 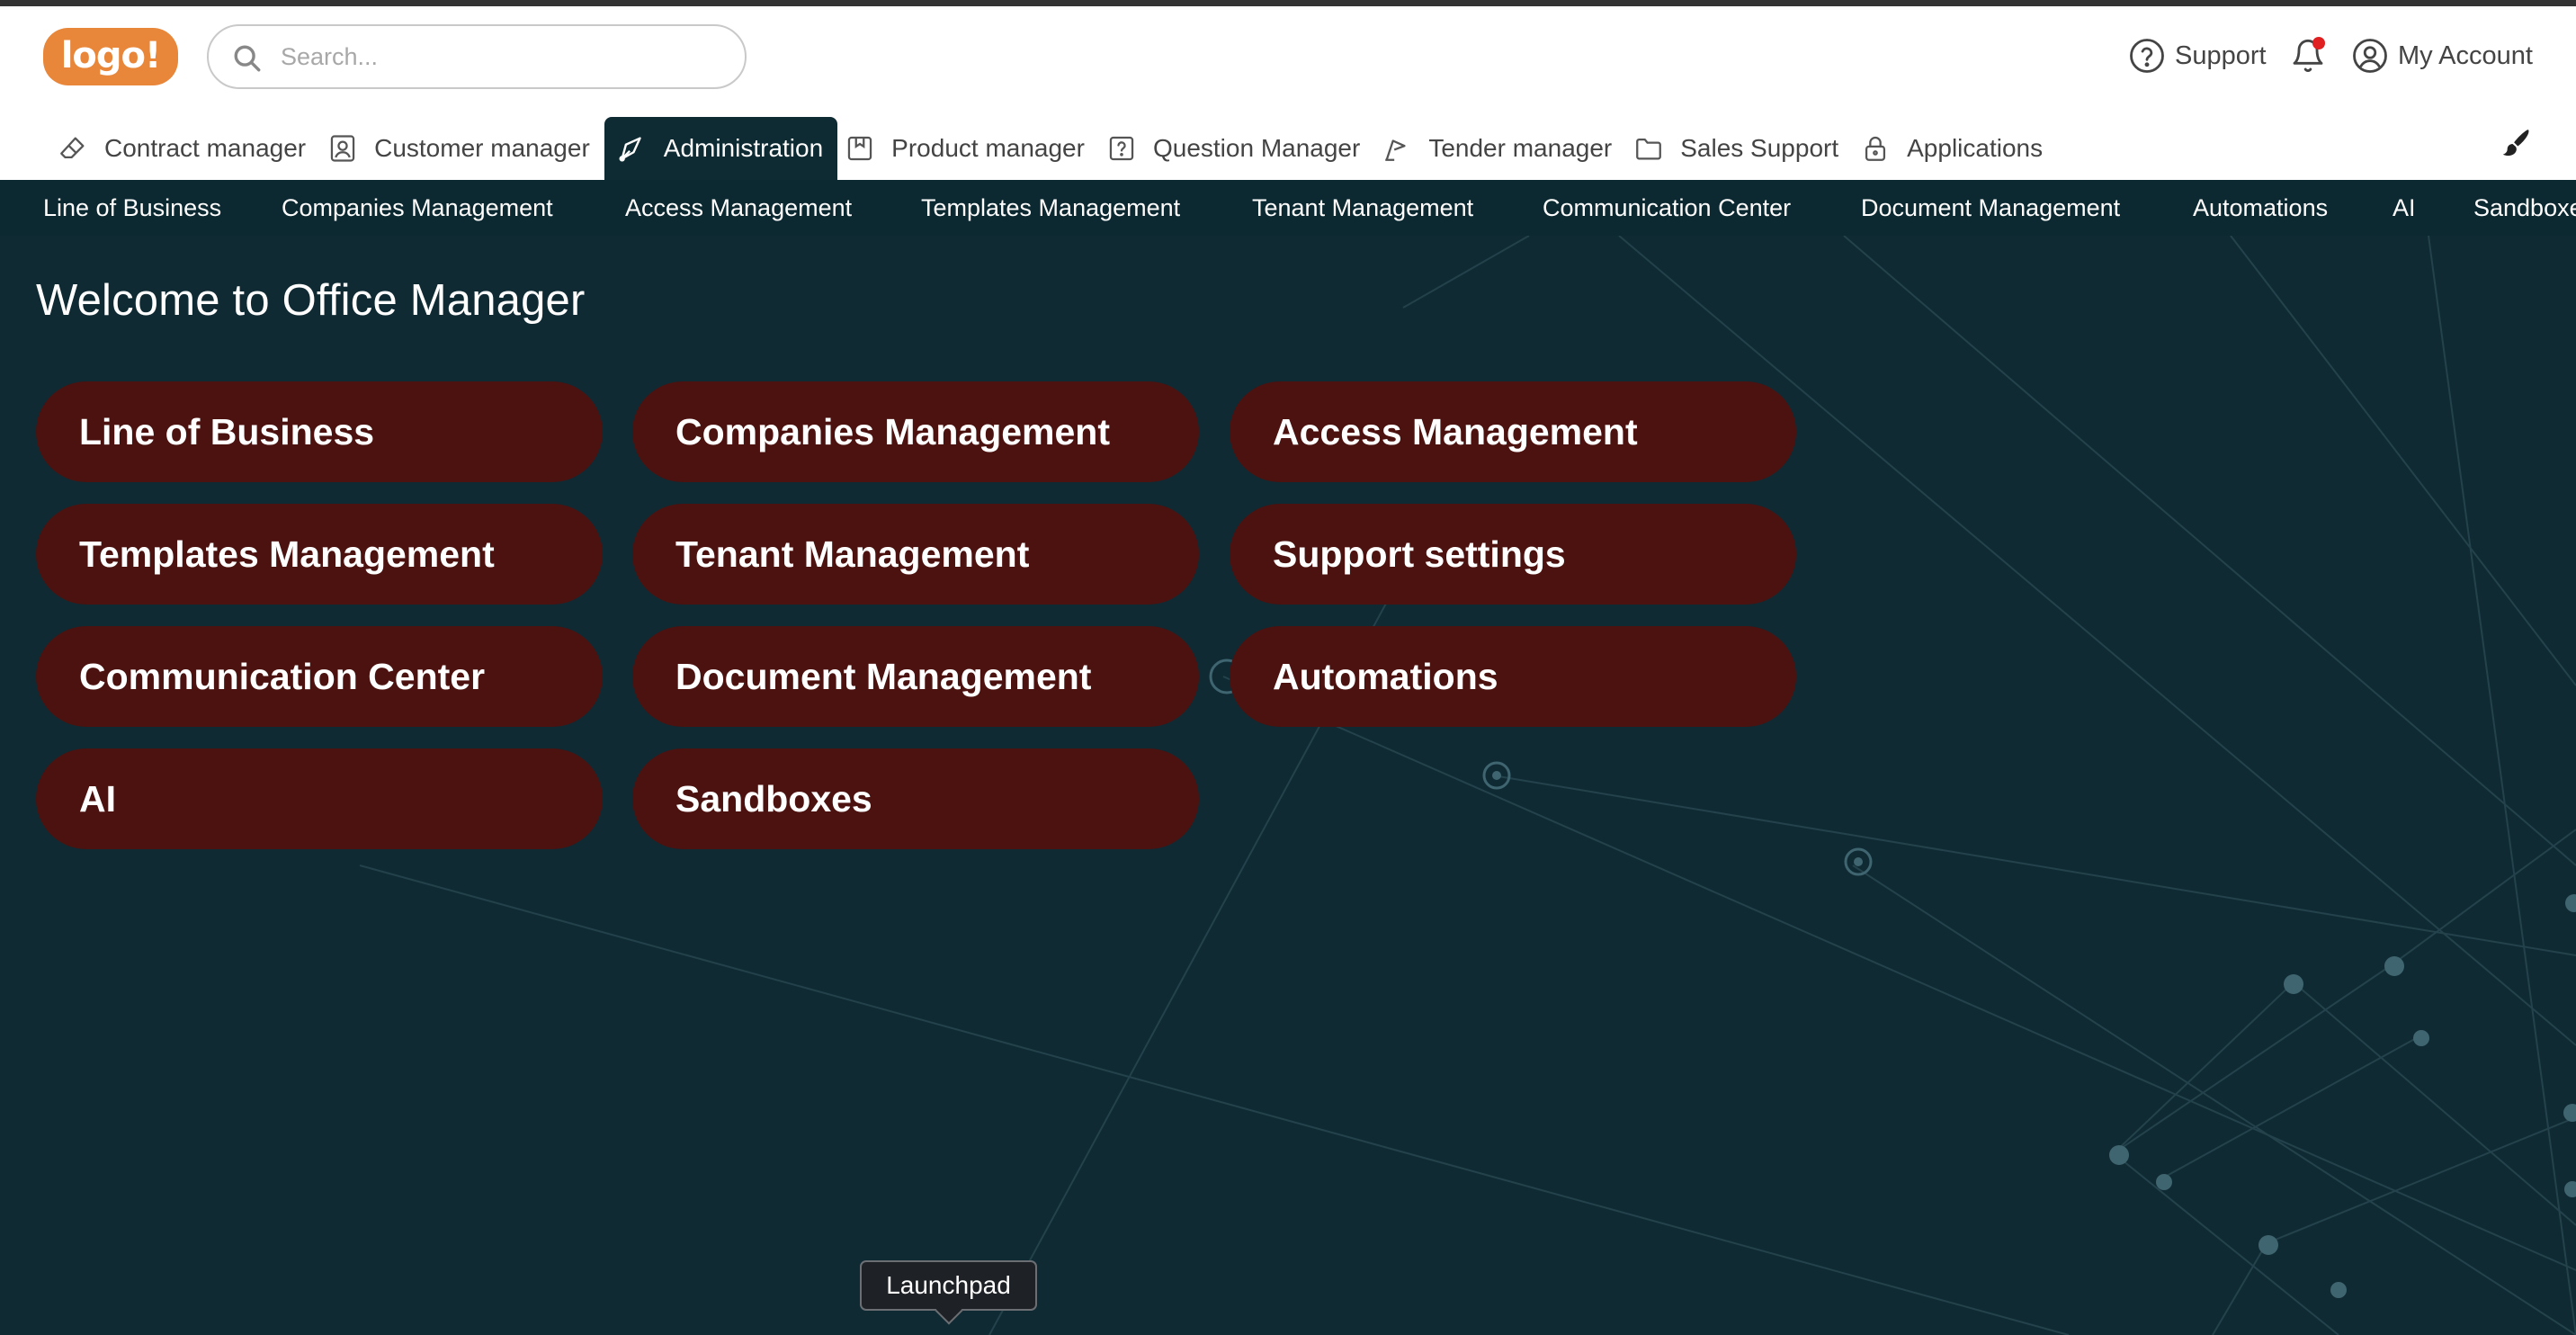 I want to click on tab-question-manager: Question Manager, so click(x=1236, y=149).